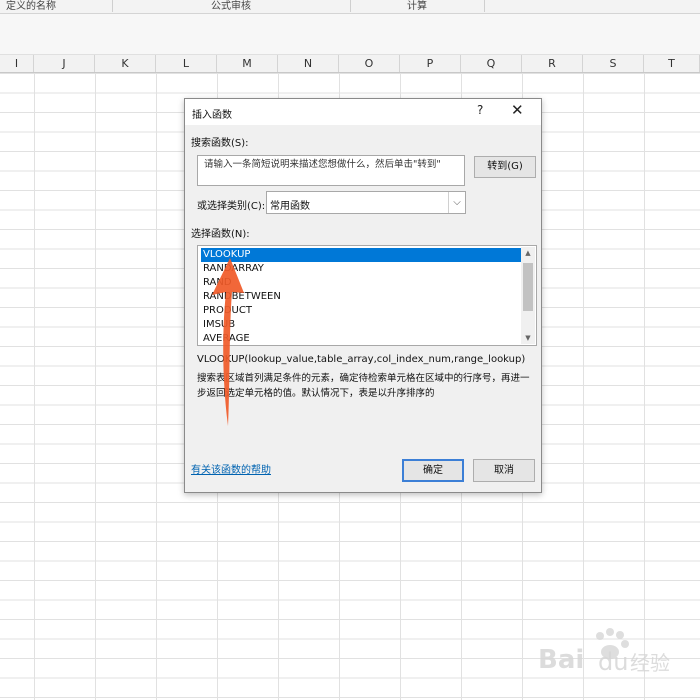  I want to click on chevron-down-icon: ⌵, so click(456, 202).